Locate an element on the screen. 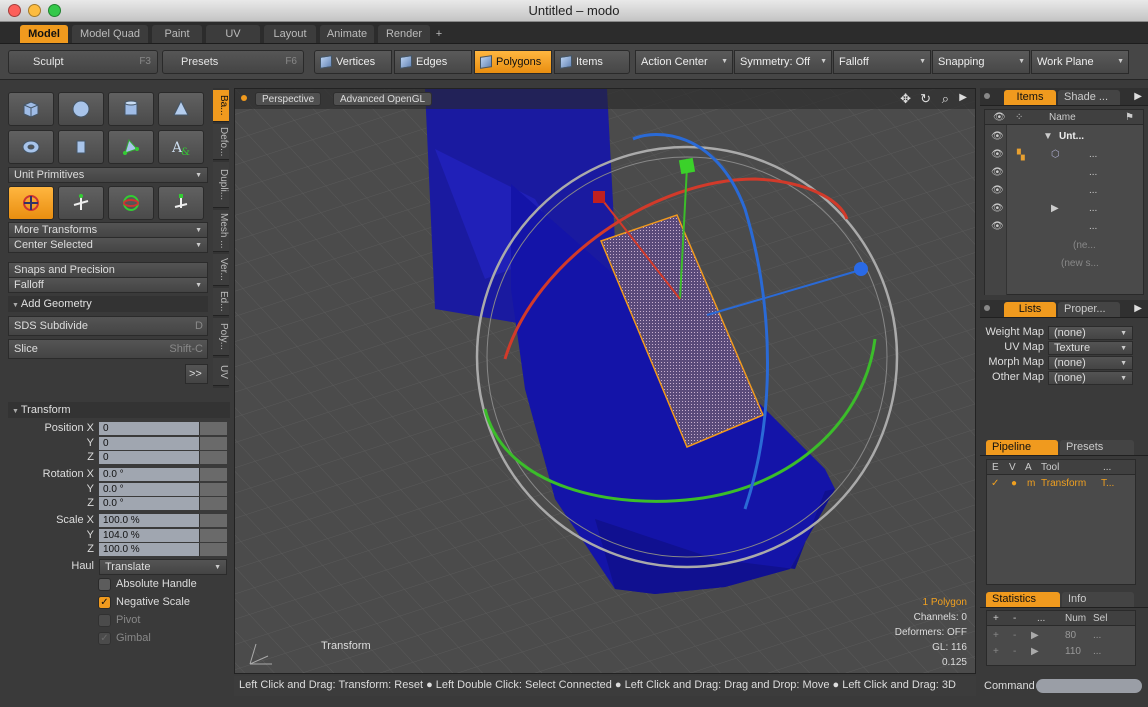 The width and height of the screenshot is (1148, 707). tab-uv: UV is located at coordinates (233, 34).